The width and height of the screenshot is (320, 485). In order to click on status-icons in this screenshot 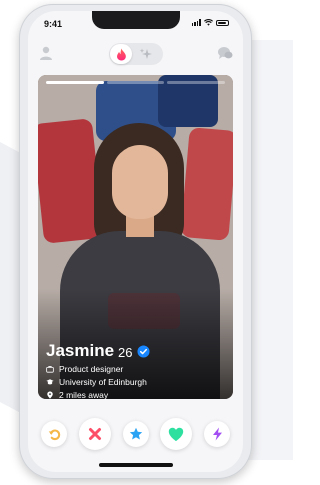, I will do `click(210, 22)`.